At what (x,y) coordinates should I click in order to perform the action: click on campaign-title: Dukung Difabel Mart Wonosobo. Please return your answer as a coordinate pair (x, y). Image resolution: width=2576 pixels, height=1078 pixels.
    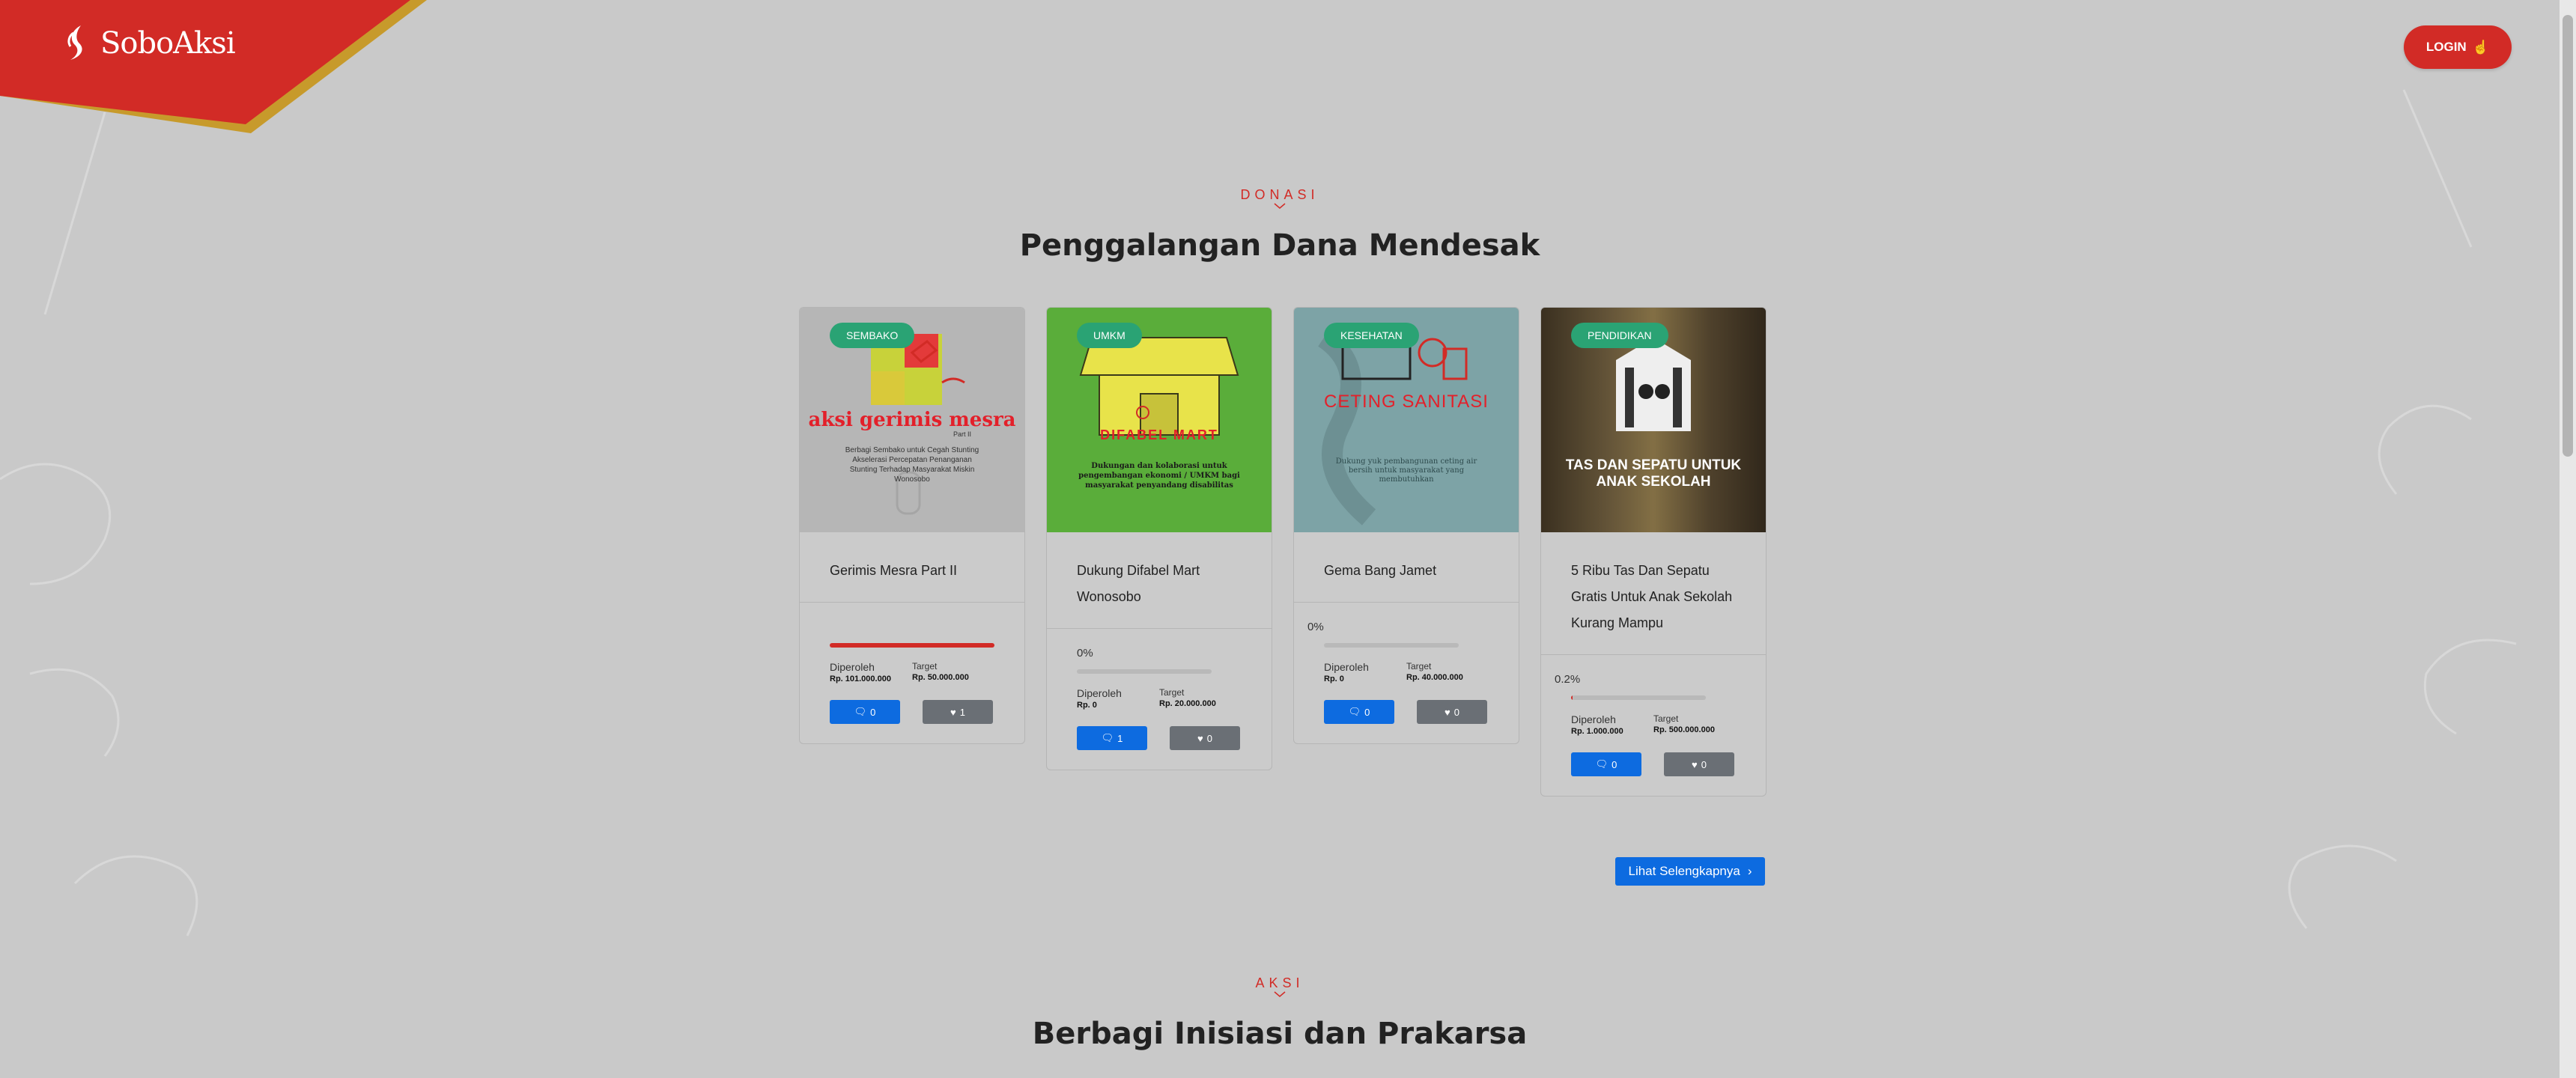
    Looking at the image, I should click on (1159, 584).